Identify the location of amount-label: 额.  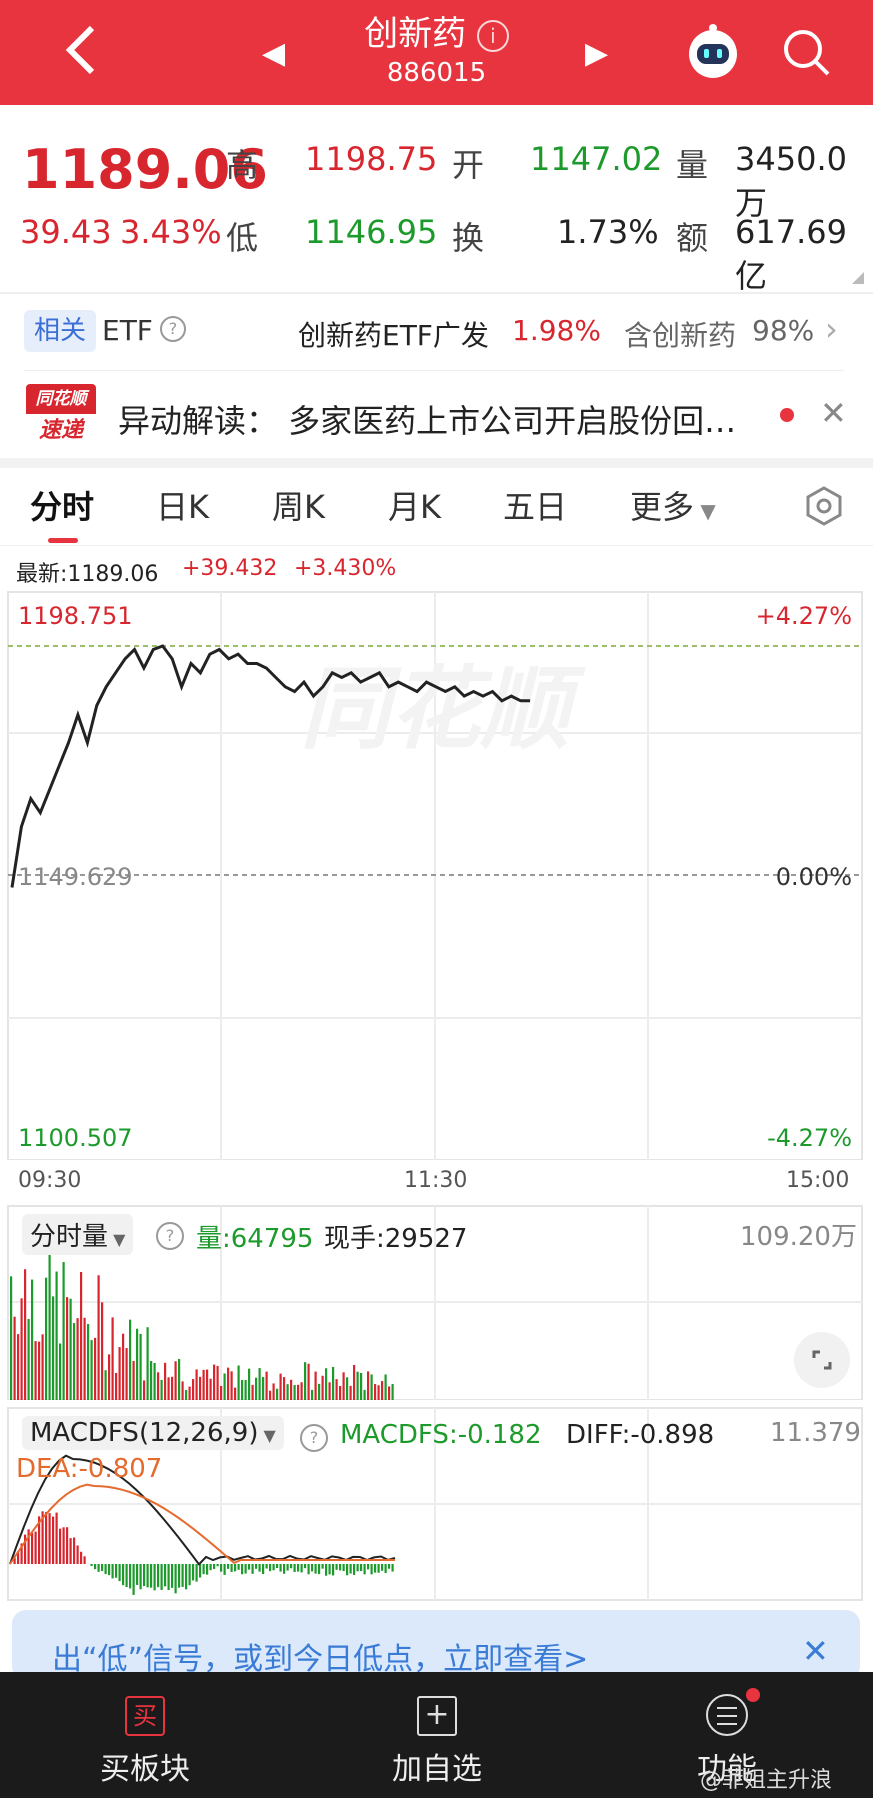
(692, 238).